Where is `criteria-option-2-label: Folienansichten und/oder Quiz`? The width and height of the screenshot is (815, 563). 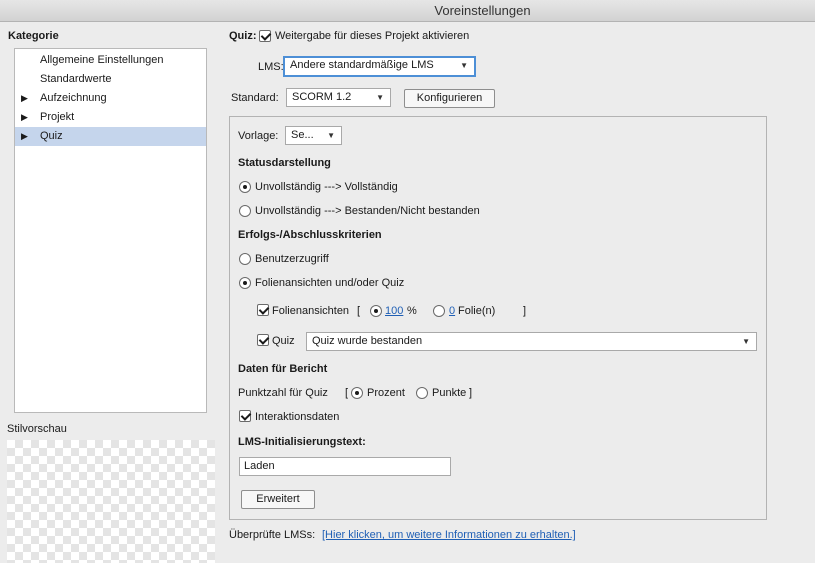 criteria-option-2-label: Folienansichten und/oder Quiz is located at coordinates (330, 283).